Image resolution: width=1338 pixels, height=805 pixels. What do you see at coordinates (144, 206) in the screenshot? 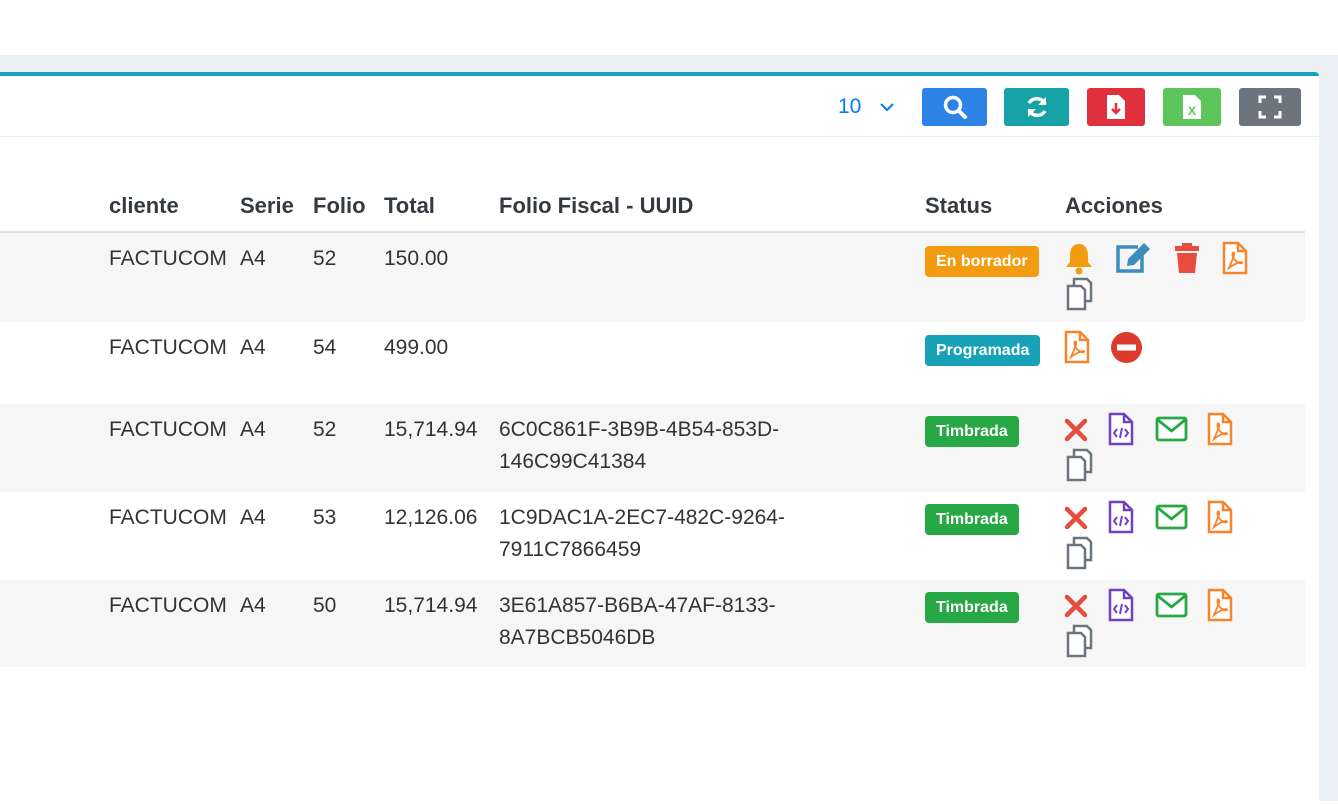
I see `column-header-cliente: cliente` at bounding box center [144, 206].